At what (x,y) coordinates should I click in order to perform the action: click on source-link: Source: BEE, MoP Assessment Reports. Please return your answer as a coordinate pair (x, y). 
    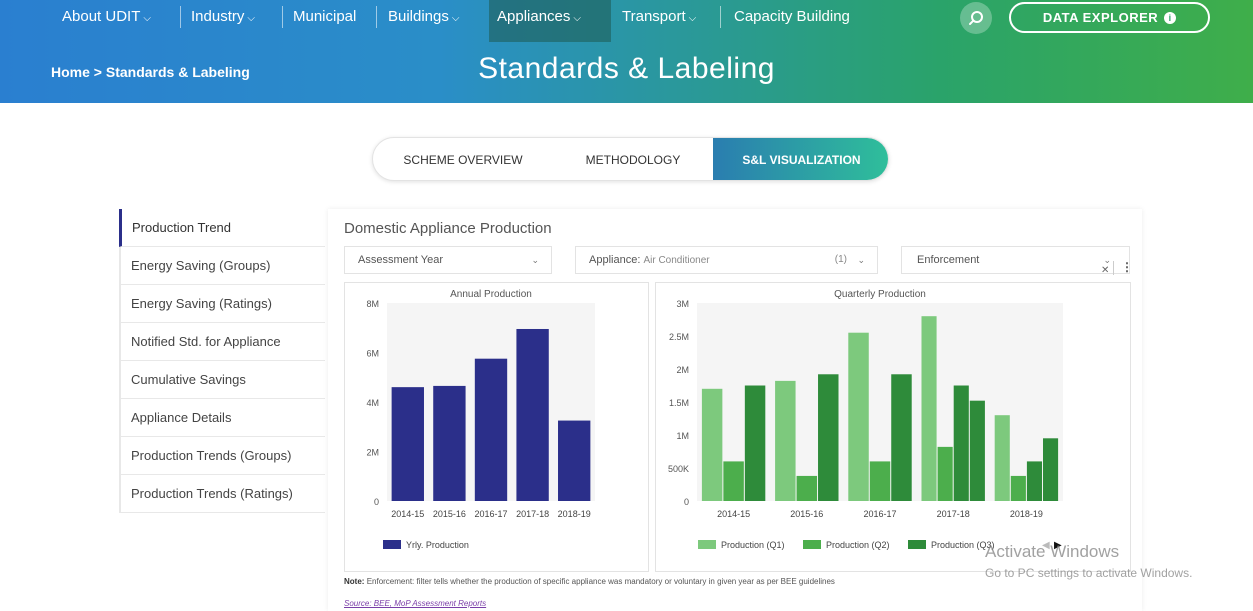
    Looking at the image, I should click on (415, 603).